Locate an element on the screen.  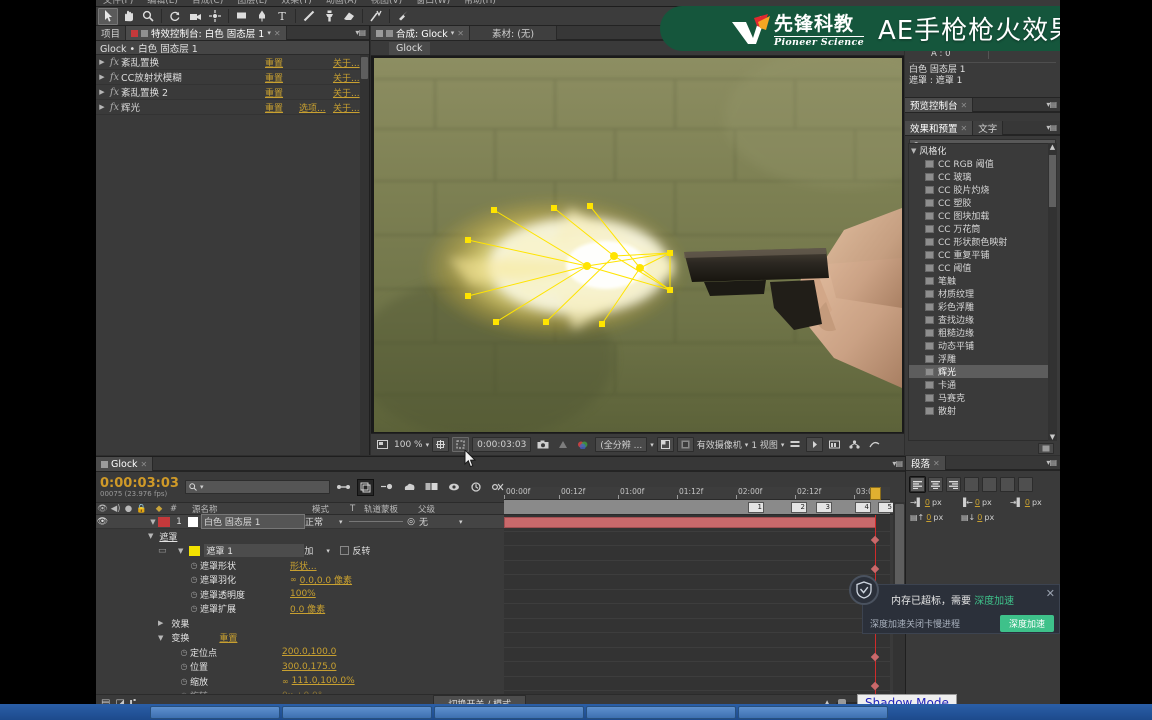
mask-lock-icon: ▭ is located at coordinates (165, 551).